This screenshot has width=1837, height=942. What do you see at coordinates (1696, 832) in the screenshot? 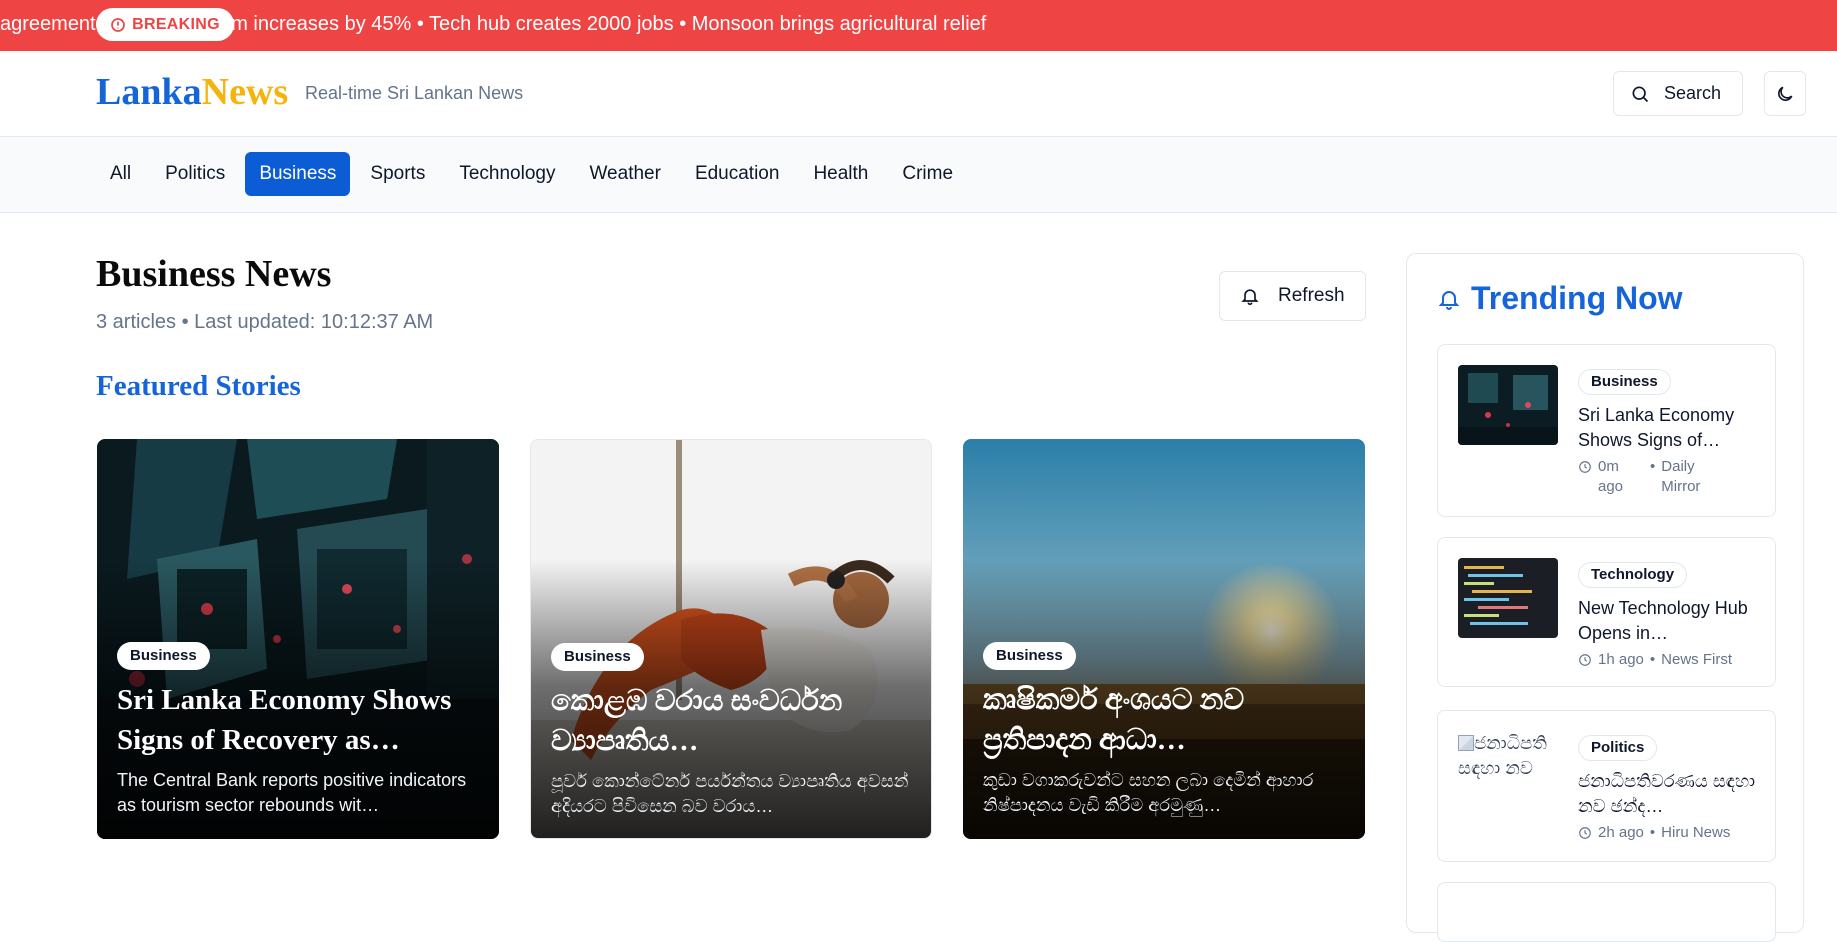
I see `trending-source: Hiru News` at bounding box center [1696, 832].